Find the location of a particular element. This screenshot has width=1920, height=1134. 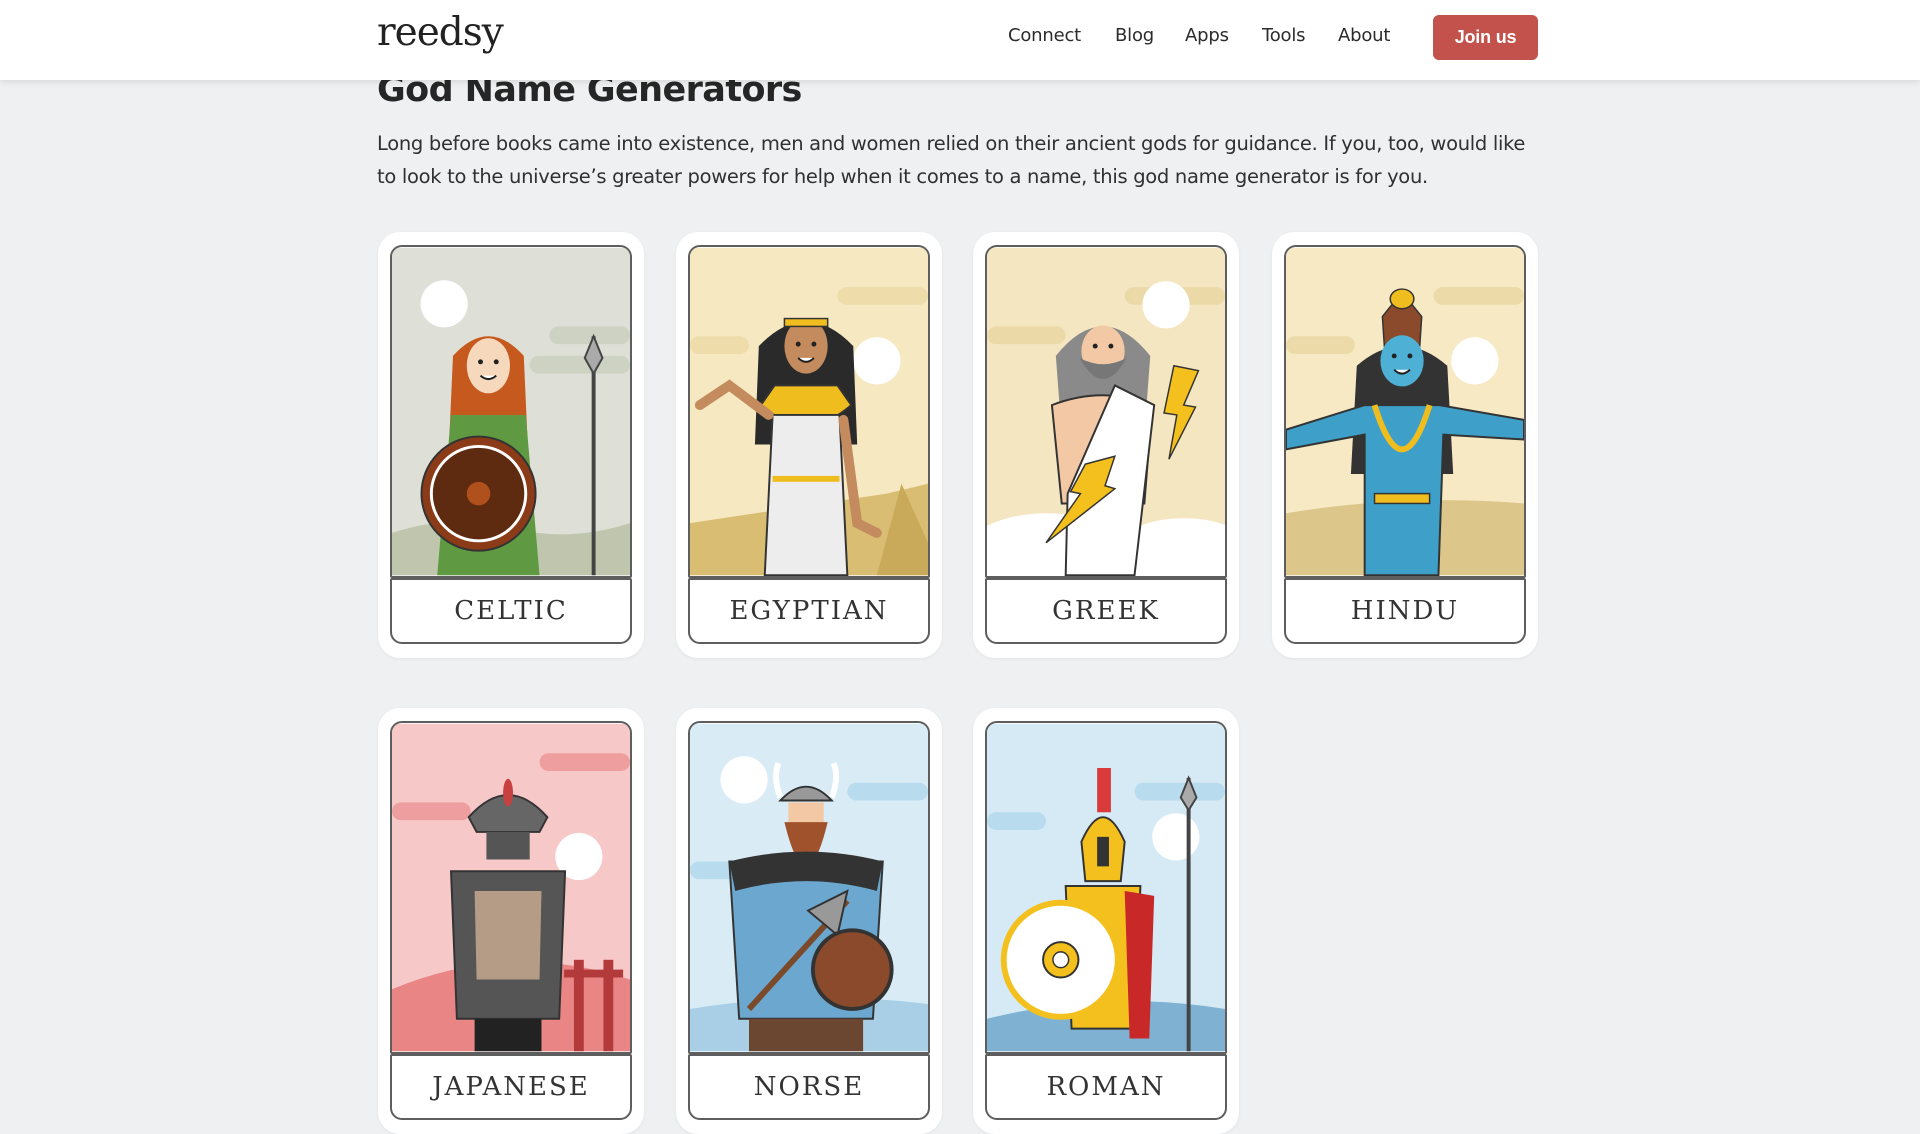

norse-illustration is located at coordinates (809, 887).